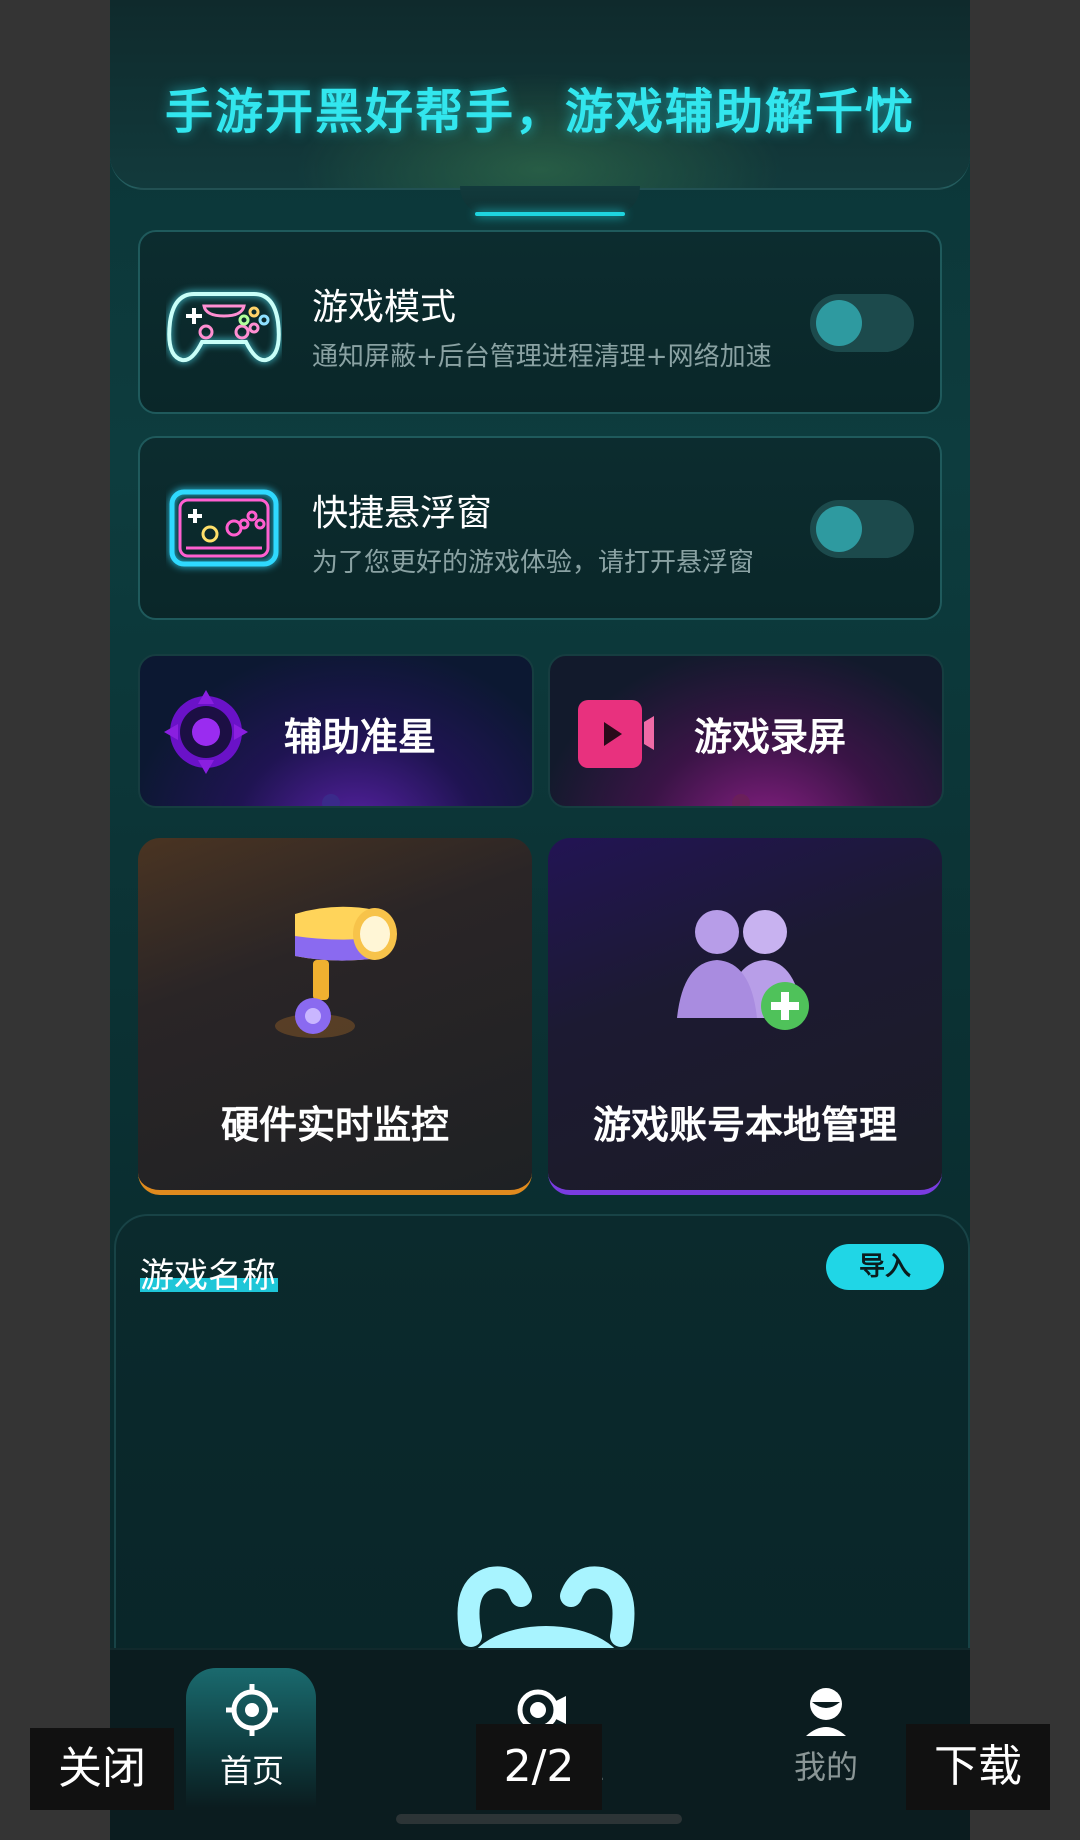 The width and height of the screenshot is (1080, 1840). I want to click on tab-mine: 我的, so click(826, 1718).